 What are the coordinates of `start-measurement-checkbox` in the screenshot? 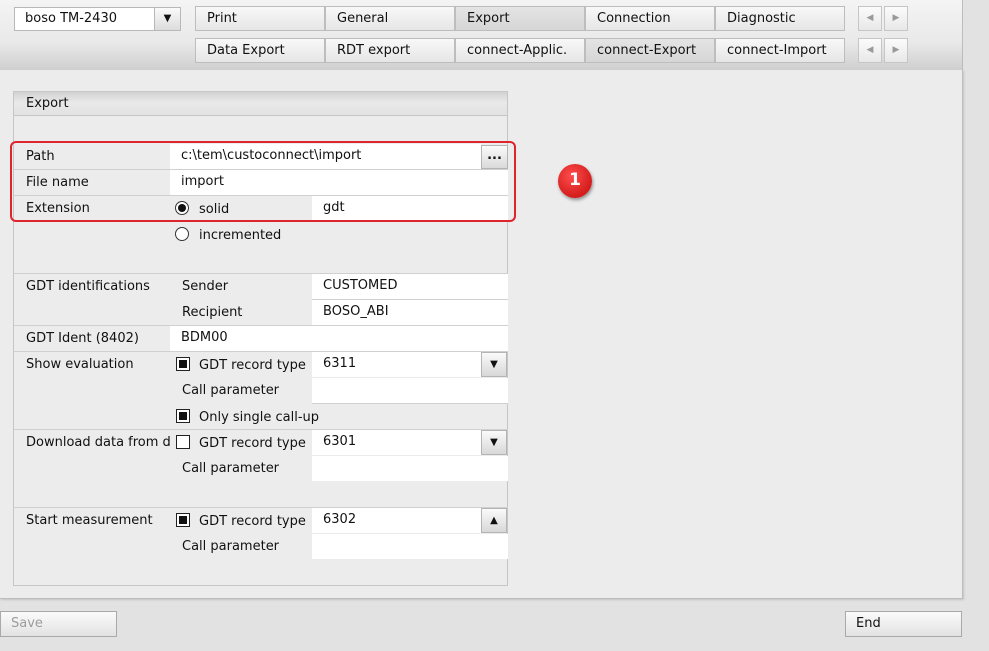 It's located at (183, 520).